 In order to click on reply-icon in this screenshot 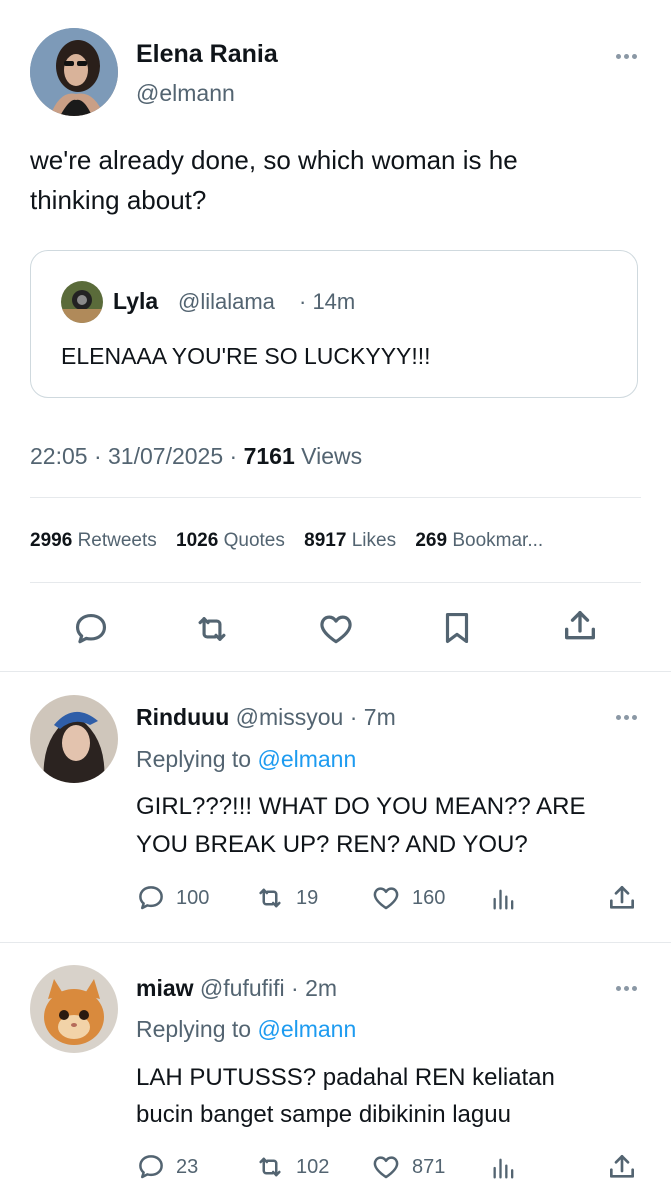, I will do `click(91, 629)`.